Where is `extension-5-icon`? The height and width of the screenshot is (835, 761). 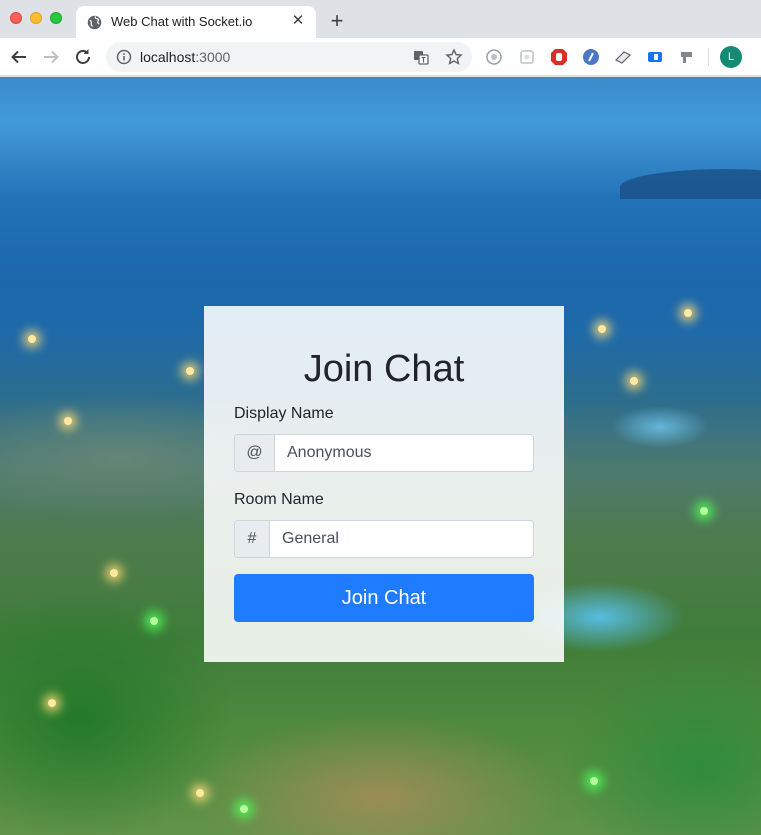 extension-5-icon is located at coordinates (623, 57).